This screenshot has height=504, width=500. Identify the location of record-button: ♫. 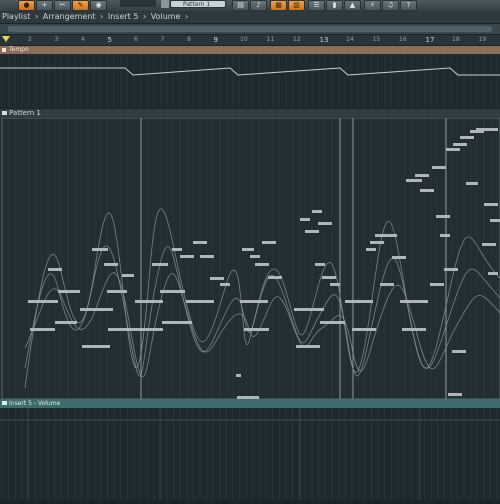
(390, 5).